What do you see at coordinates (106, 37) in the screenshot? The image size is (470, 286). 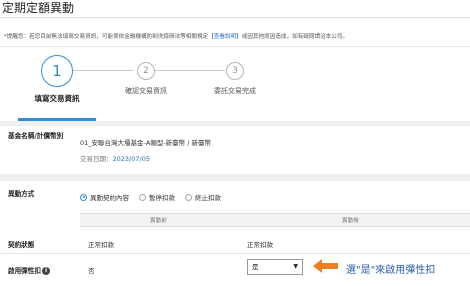 I see `notice-text-before: *提醒您：若您目前無法填寫交易資訊，可能係依金融機構防制洗錢辦法等相關規定` at bounding box center [106, 37].